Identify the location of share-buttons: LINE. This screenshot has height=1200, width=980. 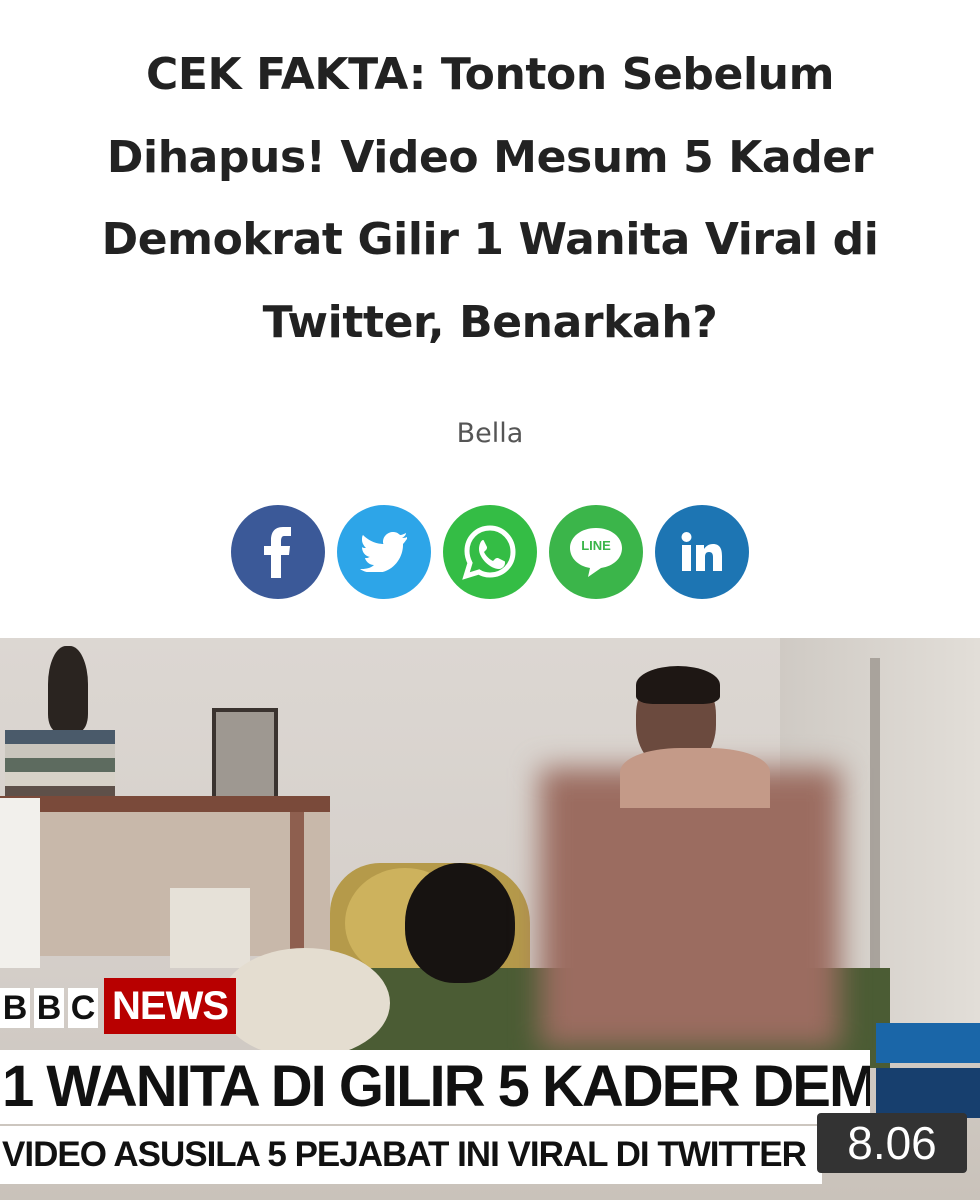
(491, 552).